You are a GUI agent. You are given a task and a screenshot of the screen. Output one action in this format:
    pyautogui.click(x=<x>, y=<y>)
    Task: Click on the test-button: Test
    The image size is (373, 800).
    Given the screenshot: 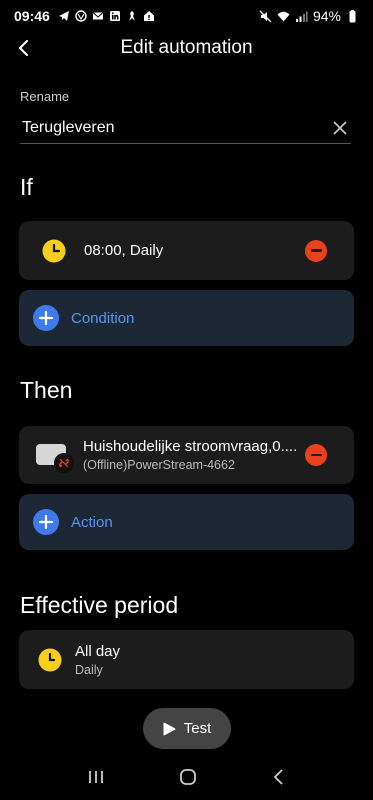 What is the action you would take?
    pyautogui.click(x=187, y=728)
    